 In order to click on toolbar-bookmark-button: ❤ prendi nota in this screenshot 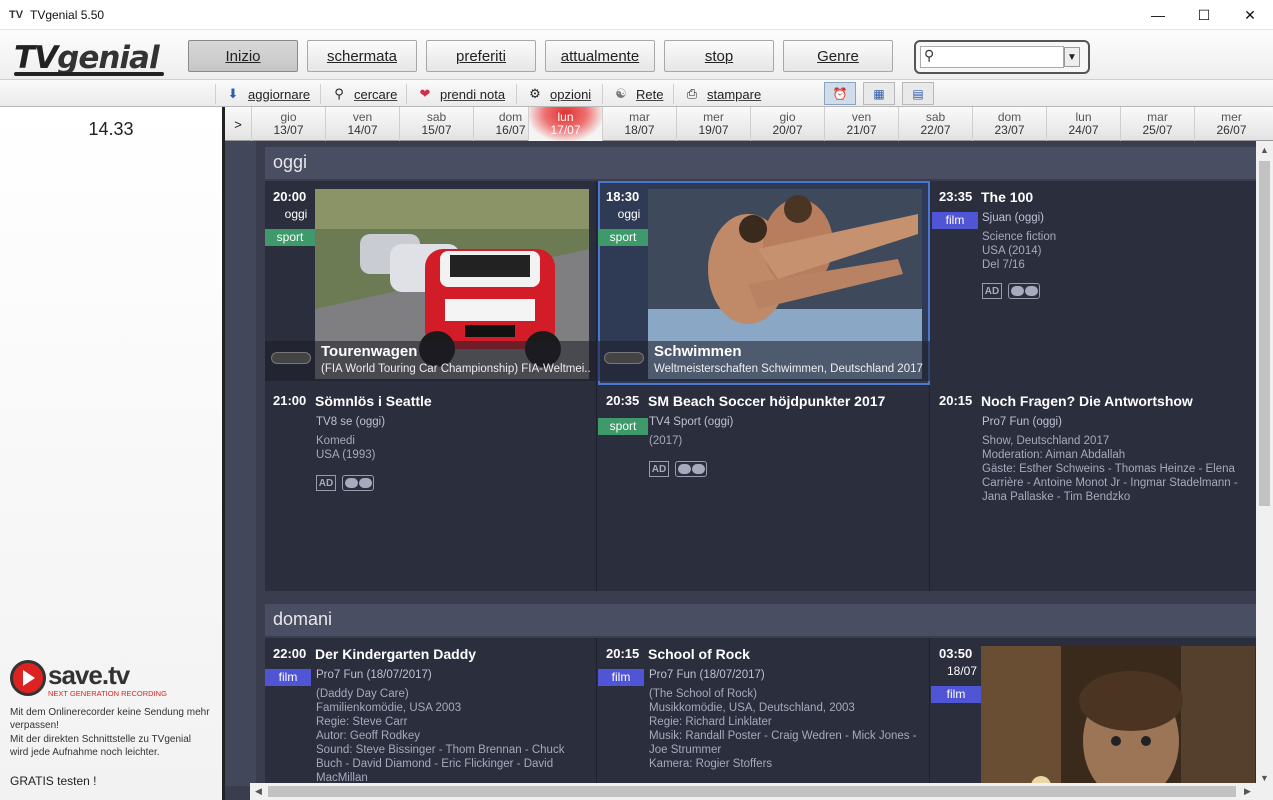, I will do `click(461, 94)`.